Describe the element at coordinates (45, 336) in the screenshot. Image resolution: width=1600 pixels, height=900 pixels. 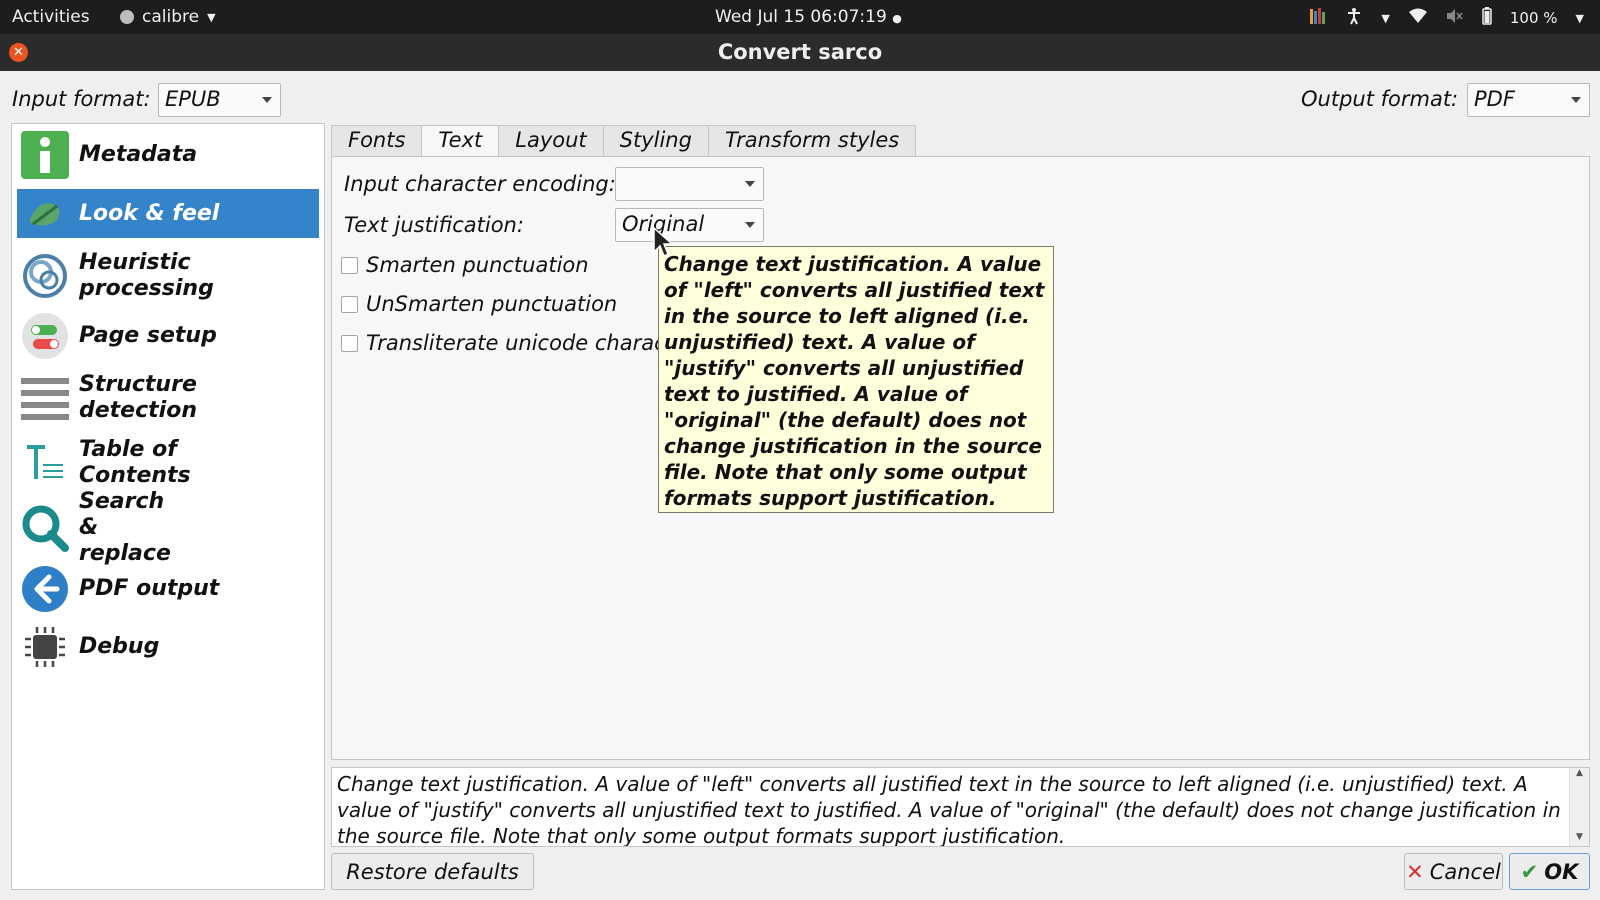
I see `page-setup-icon` at that location.